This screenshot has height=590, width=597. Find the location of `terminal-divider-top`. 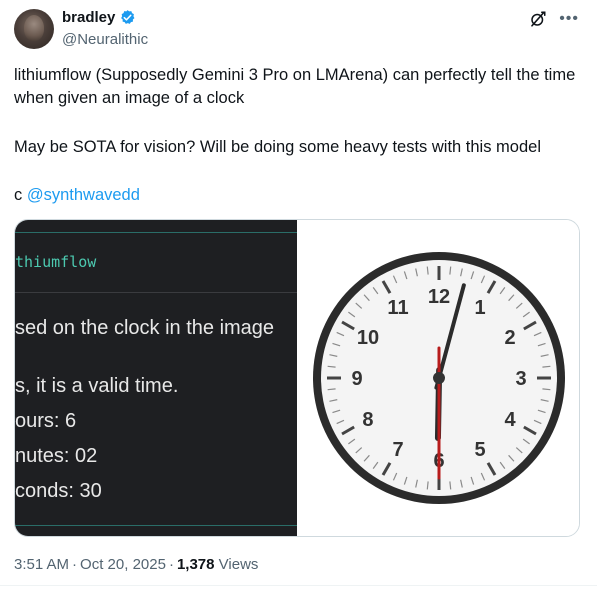

terminal-divider-top is located at coordinates (156, 232).